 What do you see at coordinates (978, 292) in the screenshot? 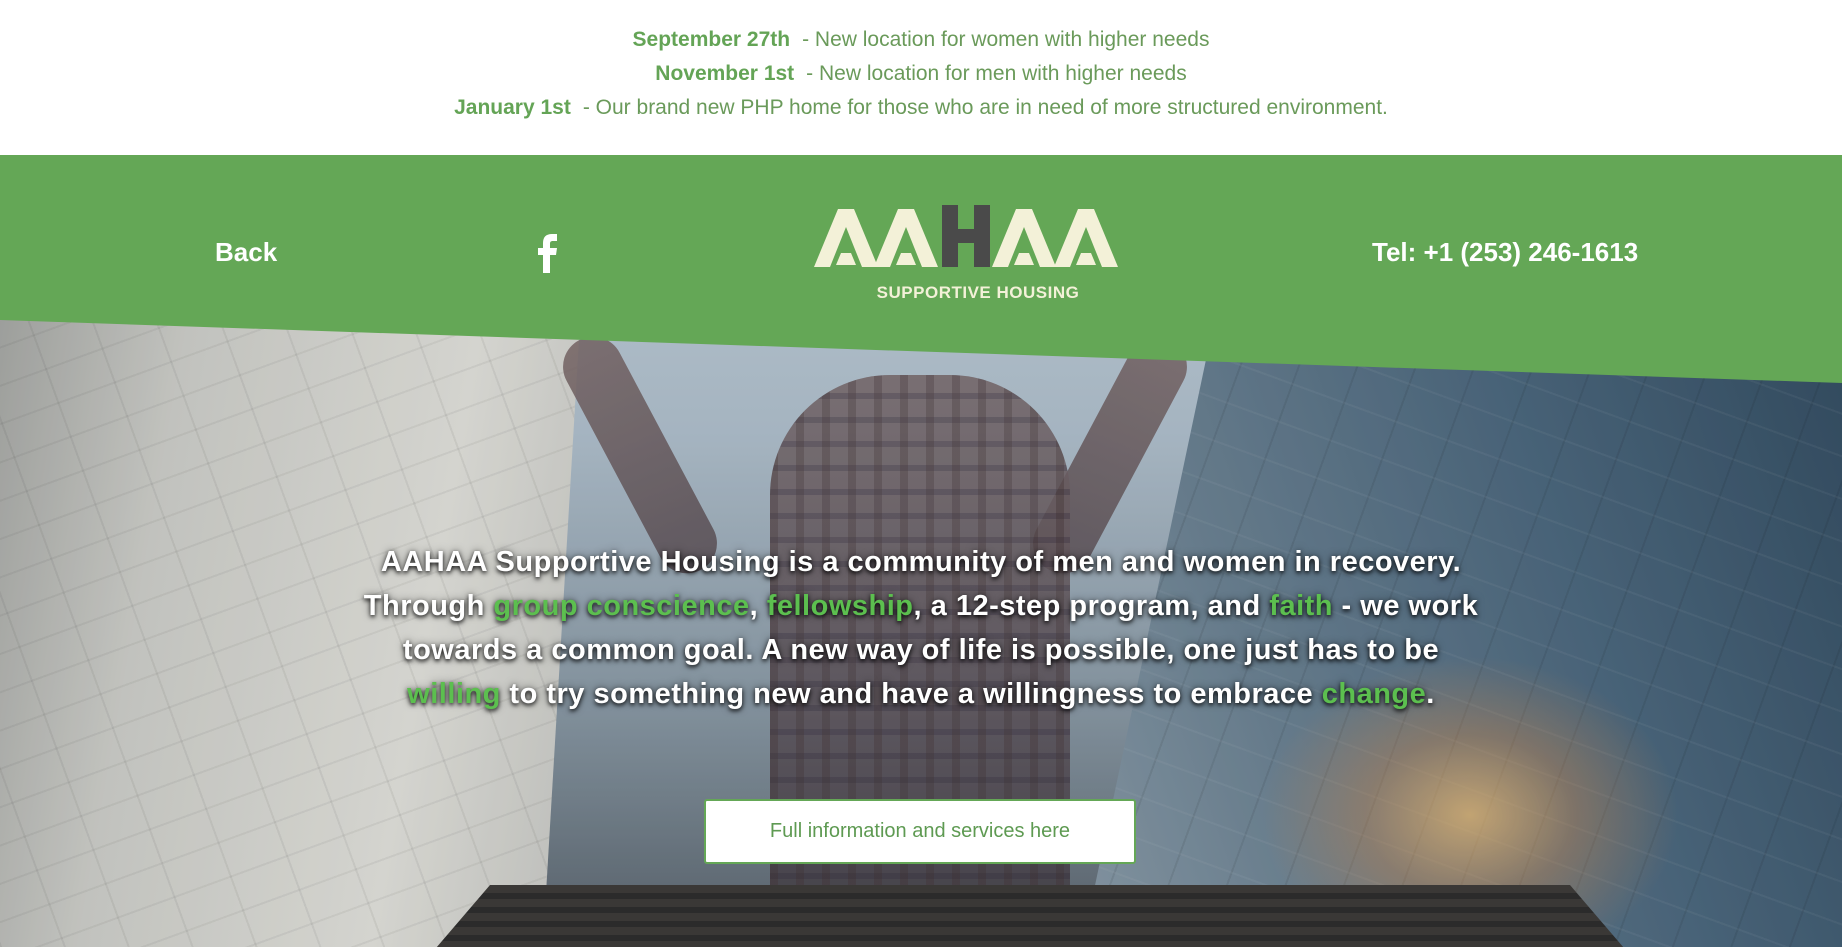
I see `logo-subtitle: SUPPORTIVE HOUSING` at bounding box center [978, 292].